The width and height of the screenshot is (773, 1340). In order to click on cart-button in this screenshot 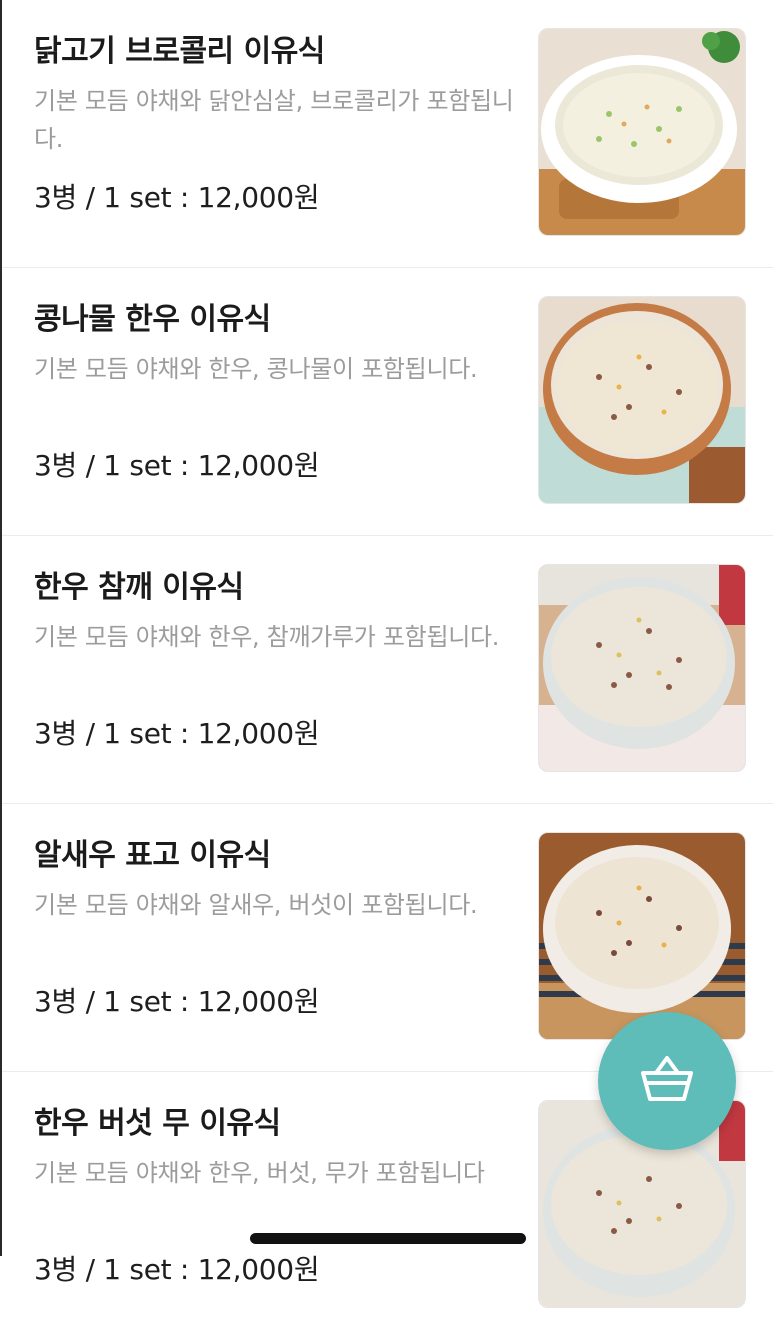, I will do `click(667, 1081)`.